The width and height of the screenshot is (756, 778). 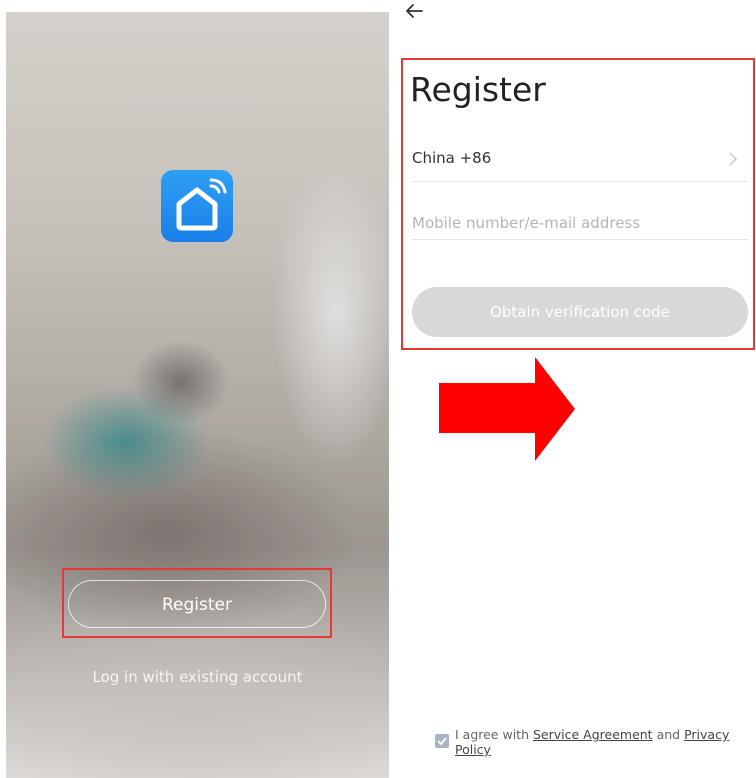 What do you see at coordinates (507, 409) in the screenshot?
I see `red-arrow-graphic` at bounding box center [507, 409].